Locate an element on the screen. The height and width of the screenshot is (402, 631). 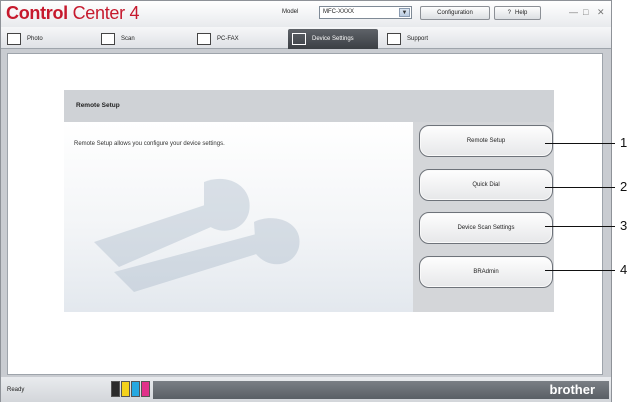
model-select: MFC-XXXX ▼ is located at coordinates (365, 12).